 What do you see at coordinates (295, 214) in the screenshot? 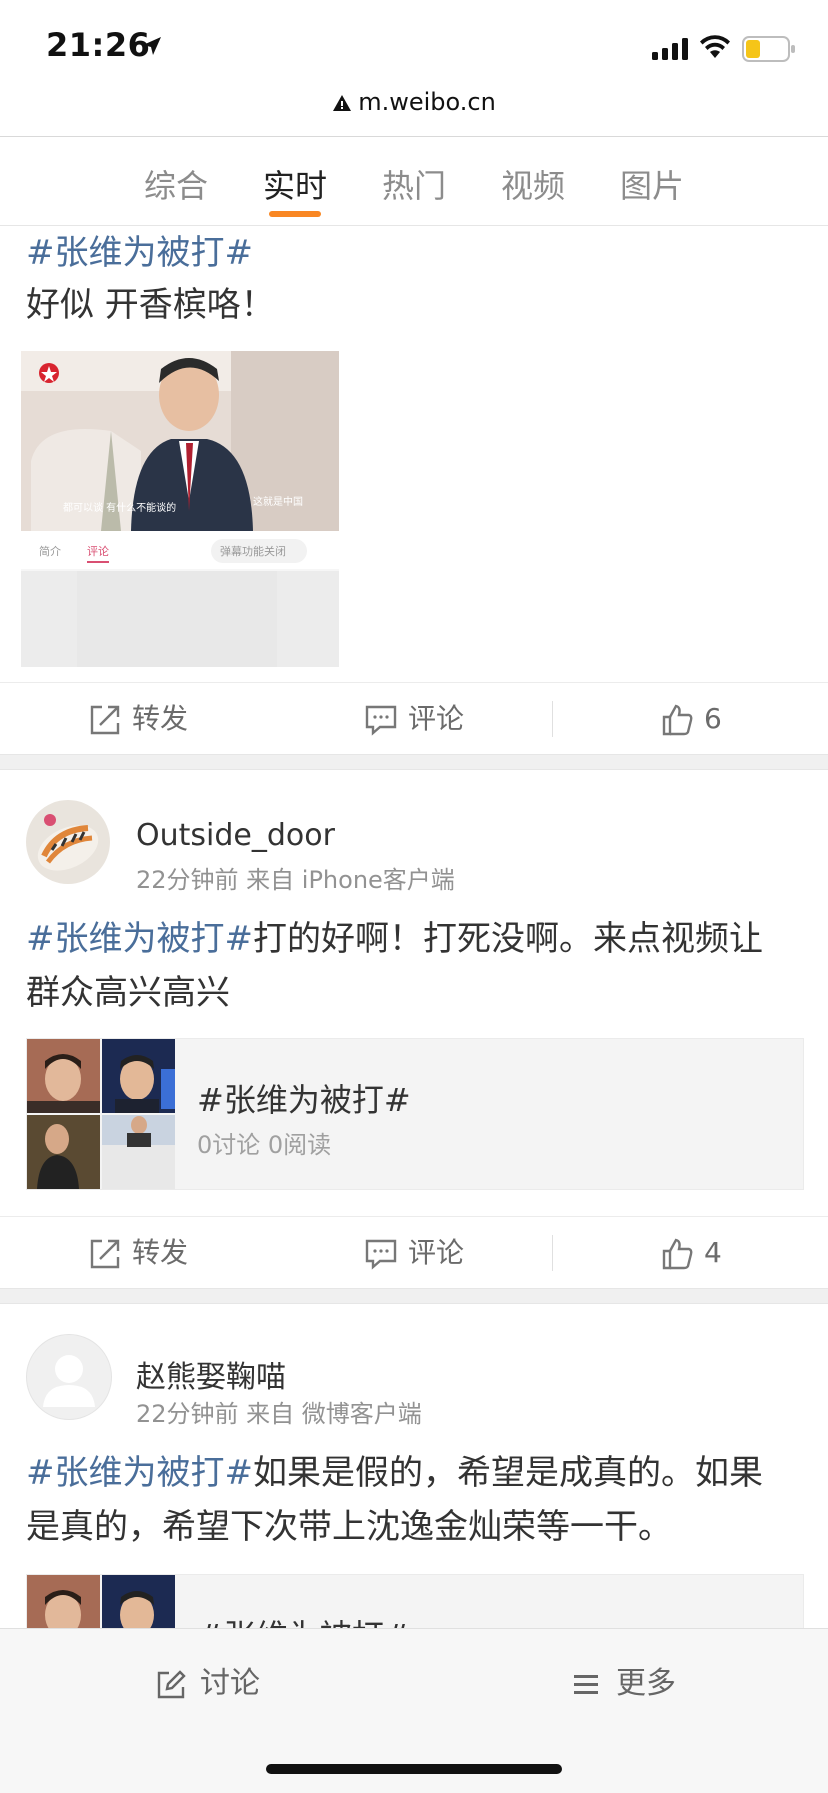
I see `active-tab-indicator` at bounding box center [295, 214].